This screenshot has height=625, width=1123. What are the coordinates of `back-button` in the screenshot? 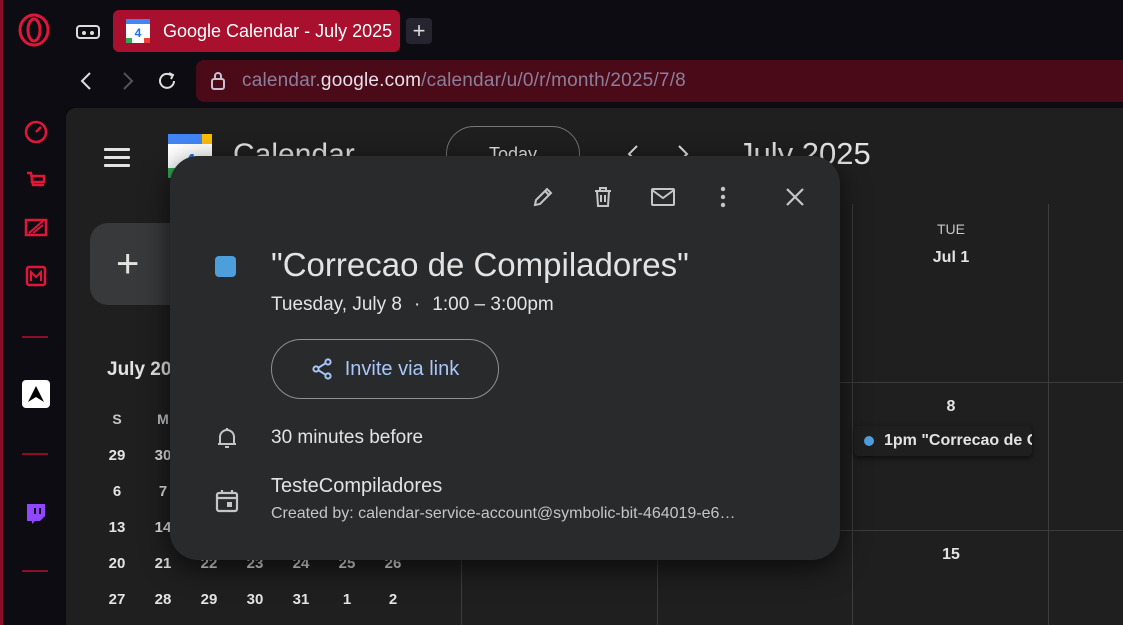 It's located at (87, 81).